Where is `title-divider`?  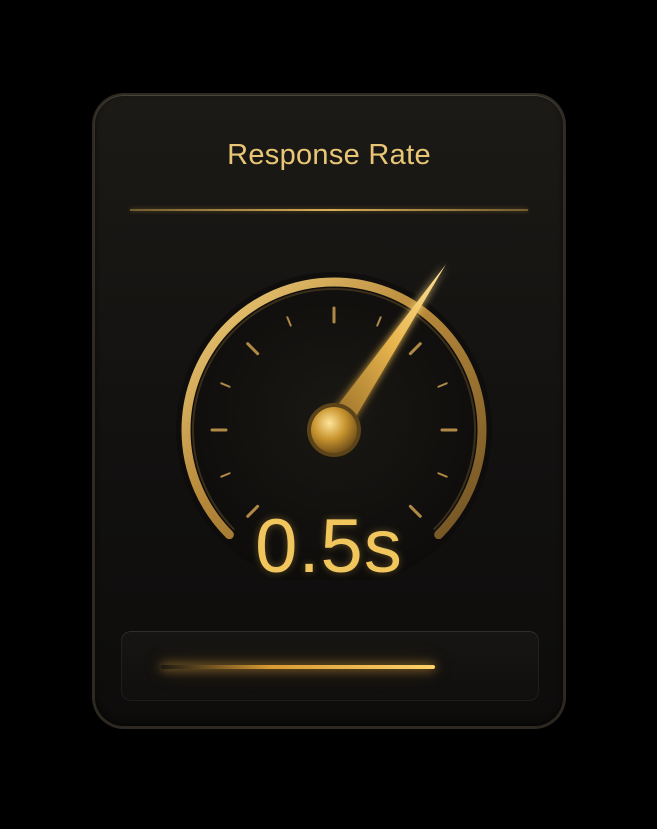 title-divider is located at coordinates (329, 210).